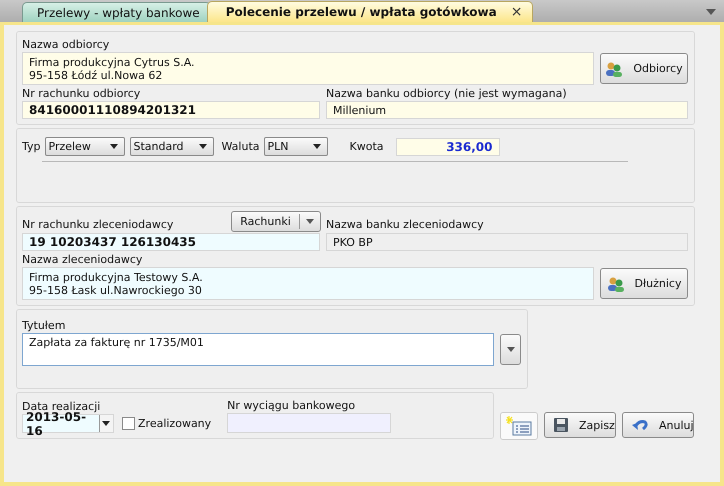  What do you see at coordinates (296, 146) in the screenshot?
I see `currency-dropdown: PLN` at bounding box center [296, 146].